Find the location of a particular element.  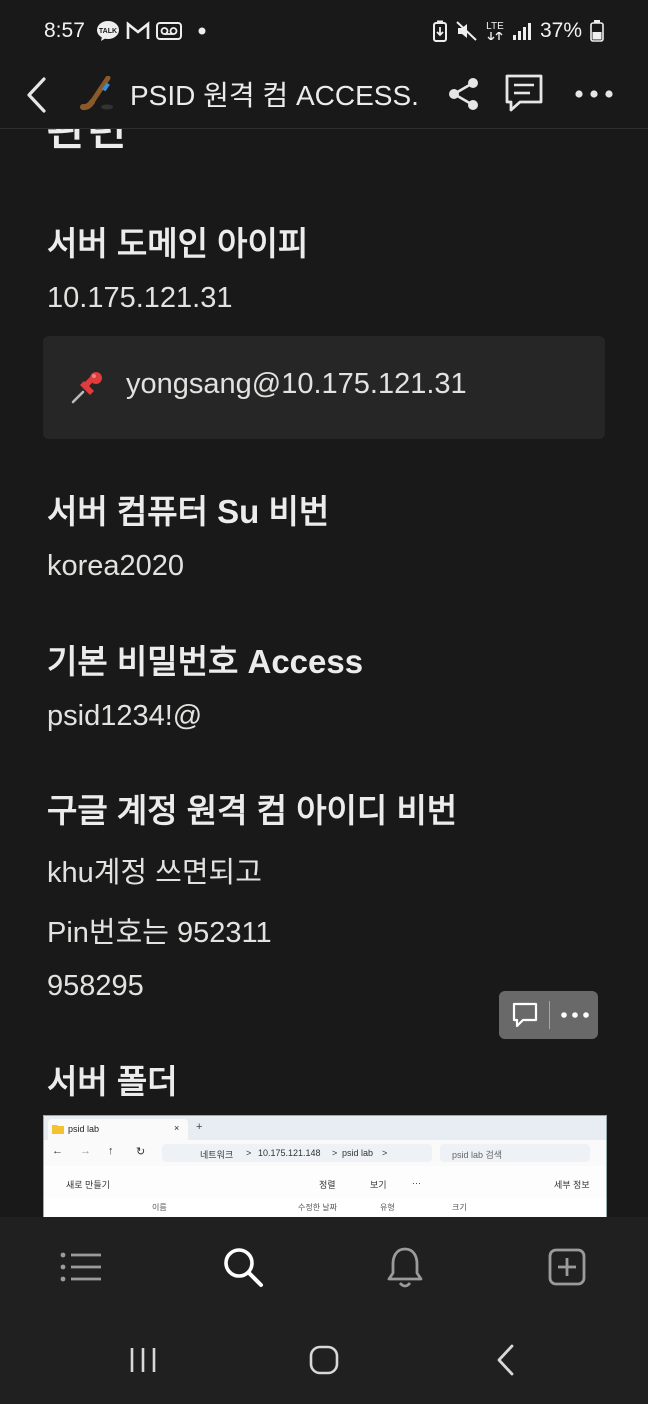

shot-col-name: 이름 is located at coordinates (159, 1207).